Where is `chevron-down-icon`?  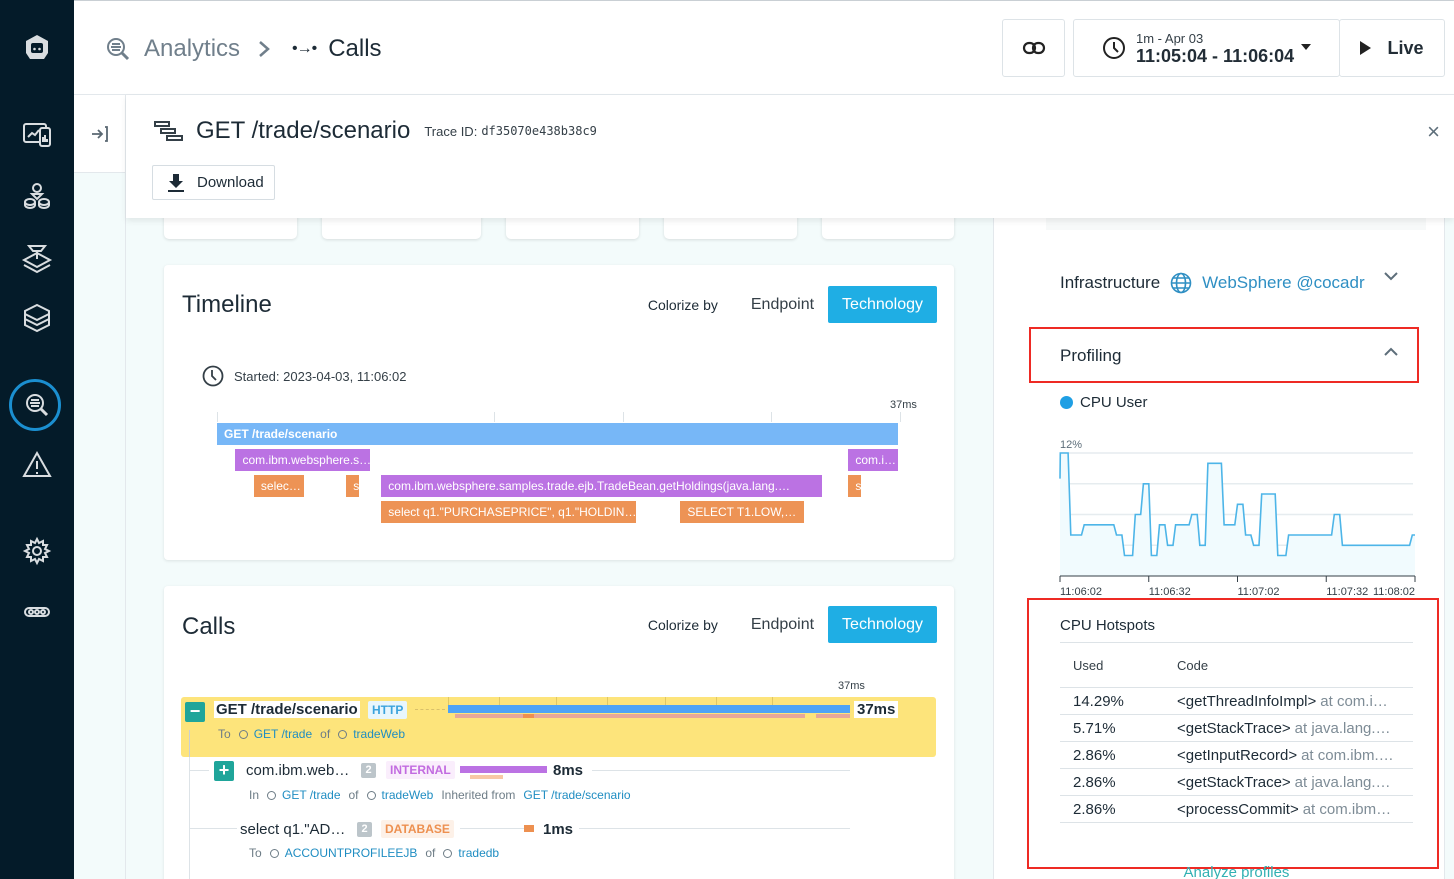
chevron-down-icon is located at coordinates (1391, 276).